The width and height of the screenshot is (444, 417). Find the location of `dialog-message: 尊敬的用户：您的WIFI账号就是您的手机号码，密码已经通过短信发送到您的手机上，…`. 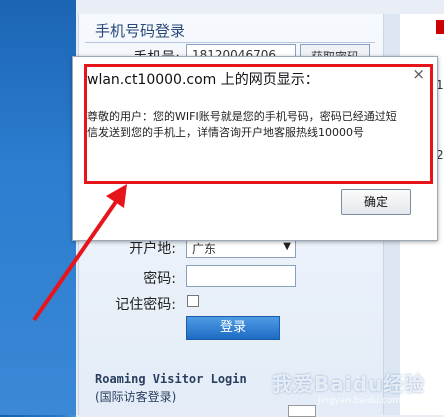

dialog-message: 尊敬的用户：您的WIFI账号就是您的手机号码，密码已经通过短信发送到您的手机上，… is located at coordinates (242, 124).